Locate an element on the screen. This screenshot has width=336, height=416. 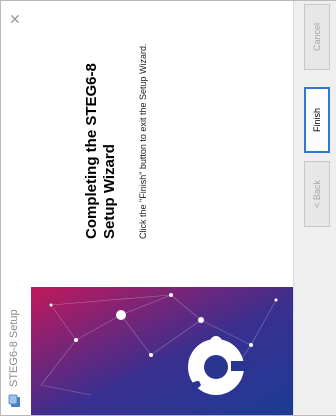
installer-icon is located at coordinates (15, 401).